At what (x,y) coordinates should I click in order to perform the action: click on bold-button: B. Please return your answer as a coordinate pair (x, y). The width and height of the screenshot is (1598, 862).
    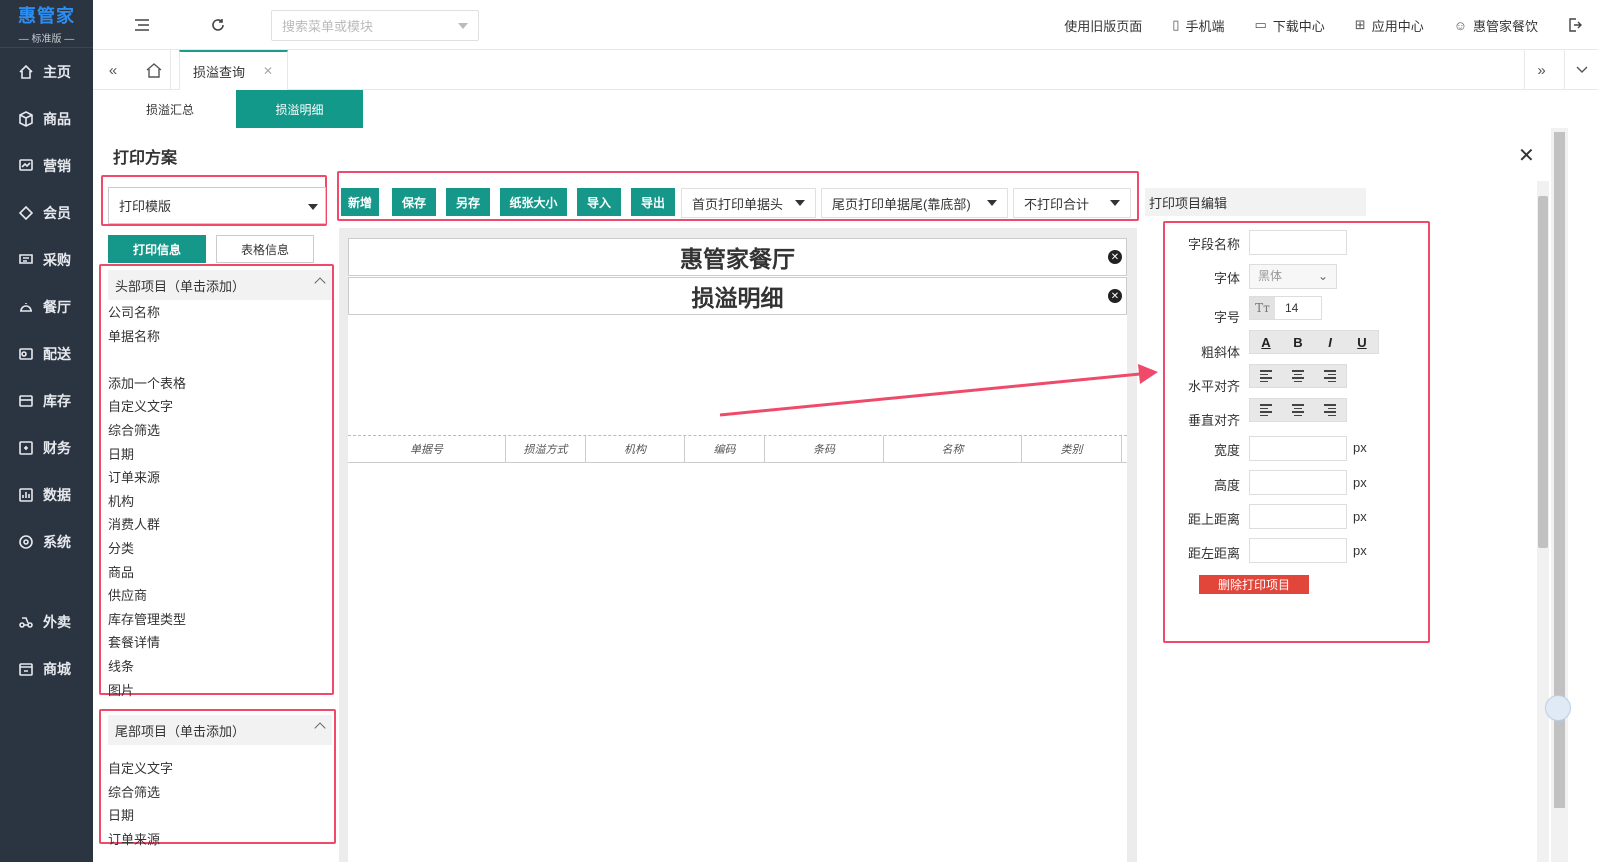
    Looking at the image, I should click on (1298, 342).